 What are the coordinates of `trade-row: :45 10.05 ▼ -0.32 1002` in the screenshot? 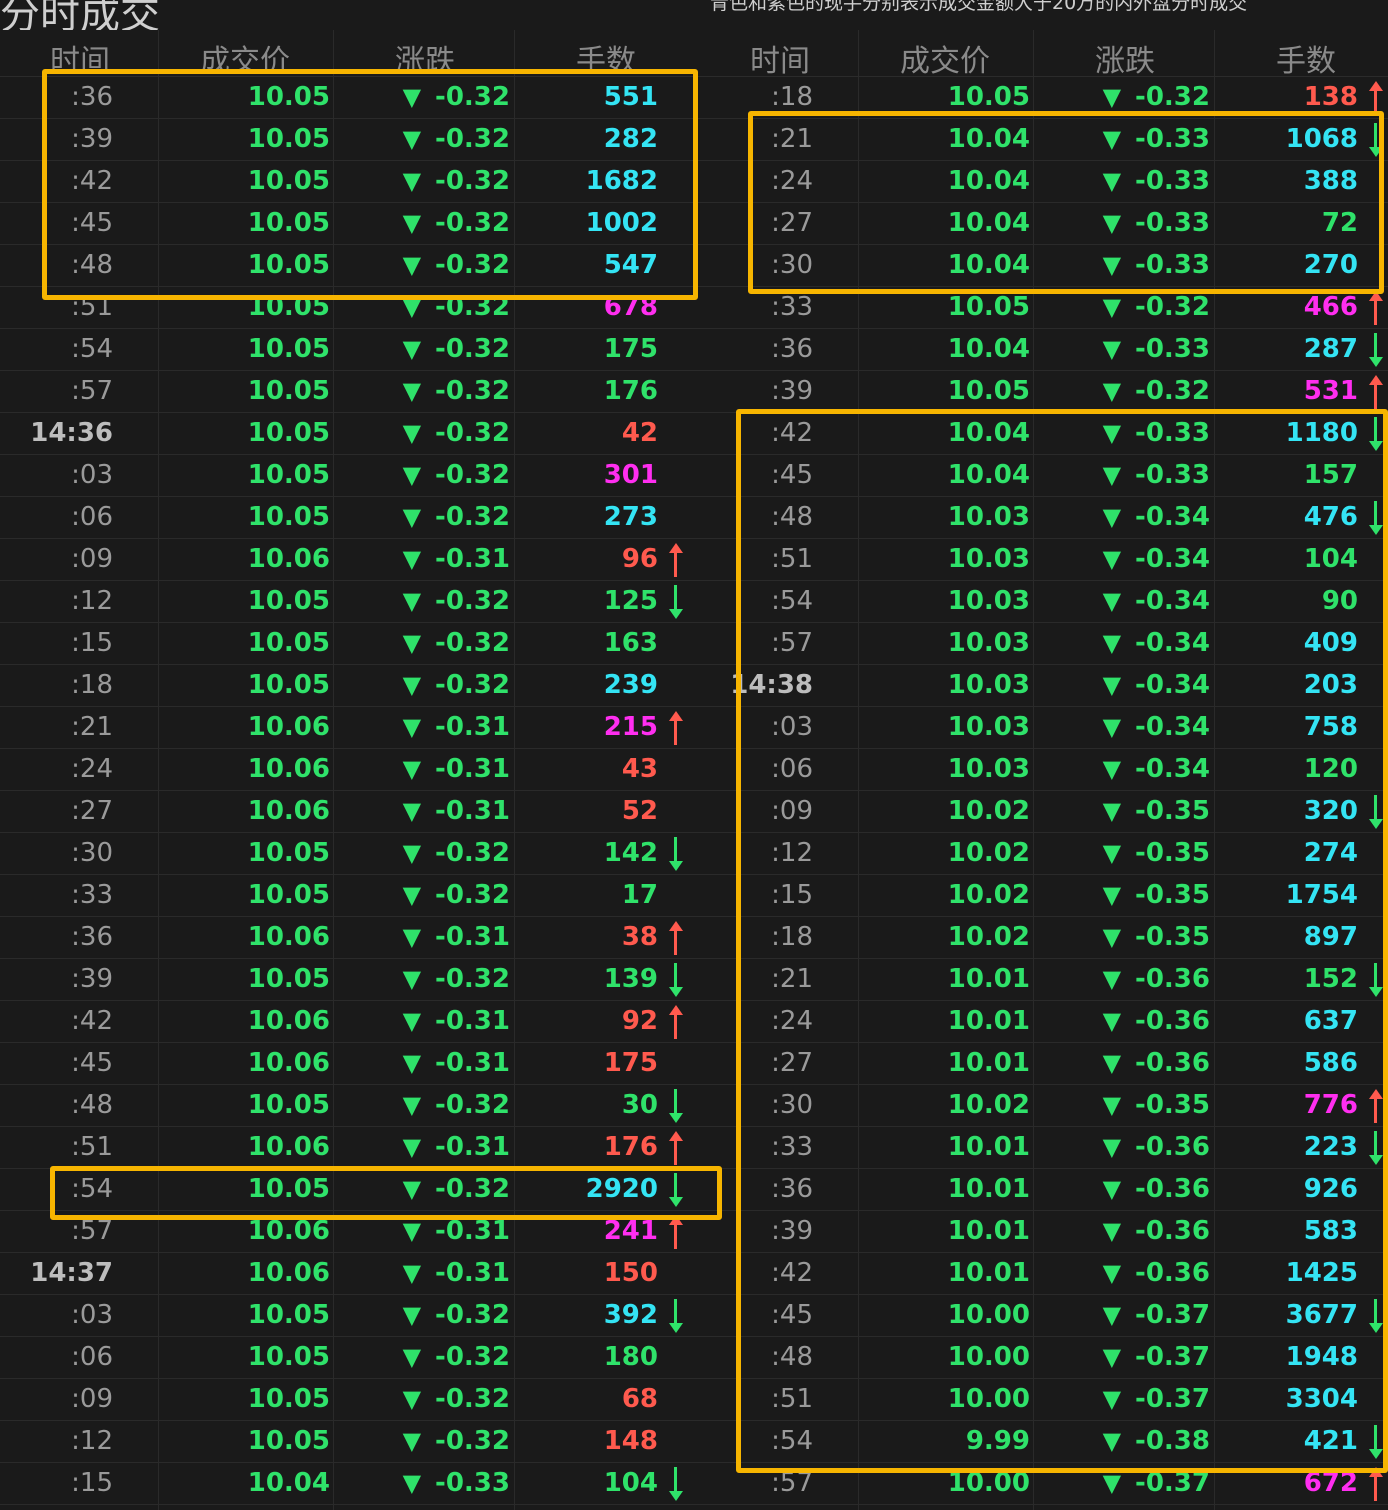 It's located at (350, 224).